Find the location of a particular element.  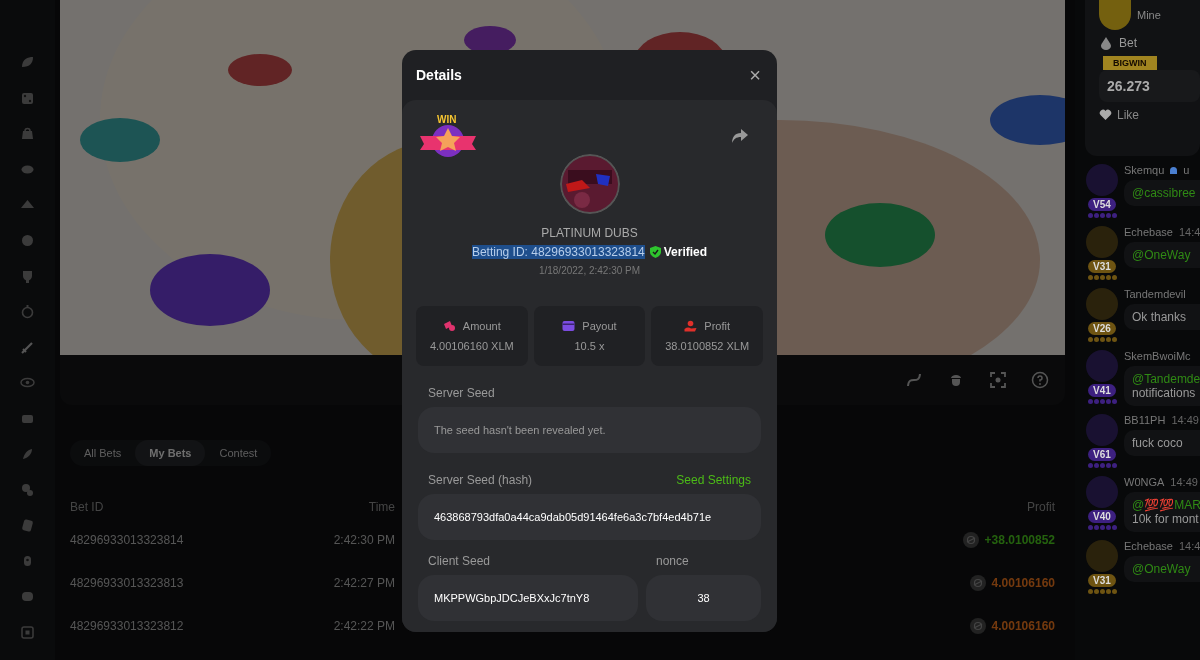

win-amount: 26.273 is located at coordinates (1149, 86).